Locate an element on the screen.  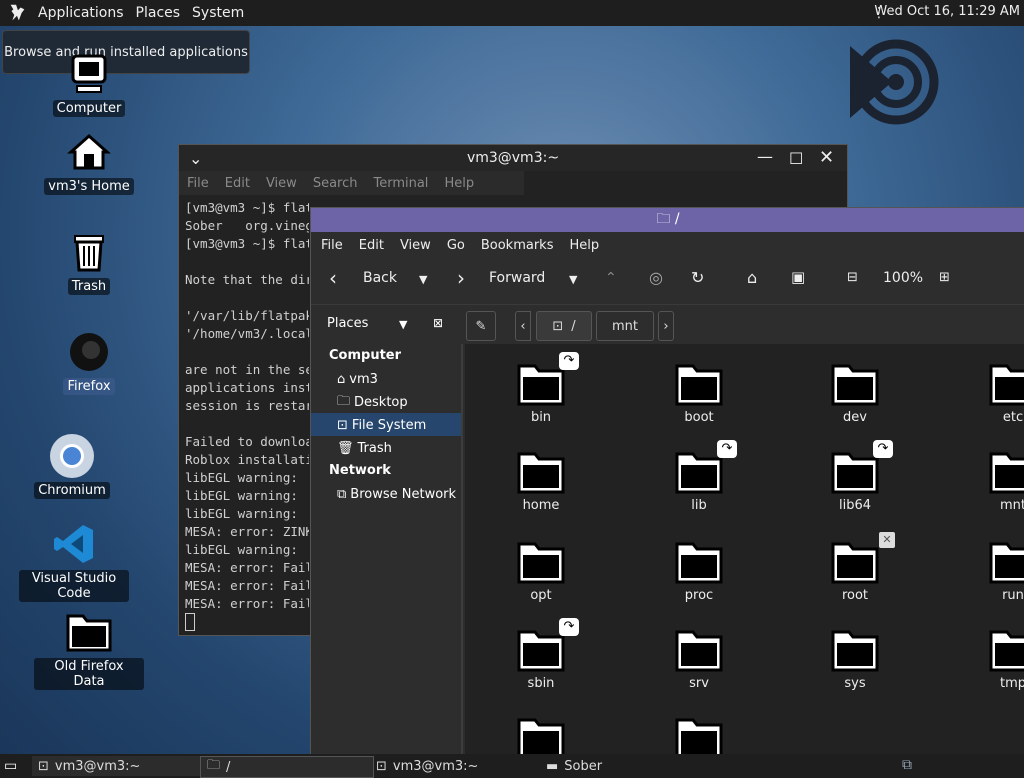
terminal-menu-search: Search is located at coordinates (335, 183).